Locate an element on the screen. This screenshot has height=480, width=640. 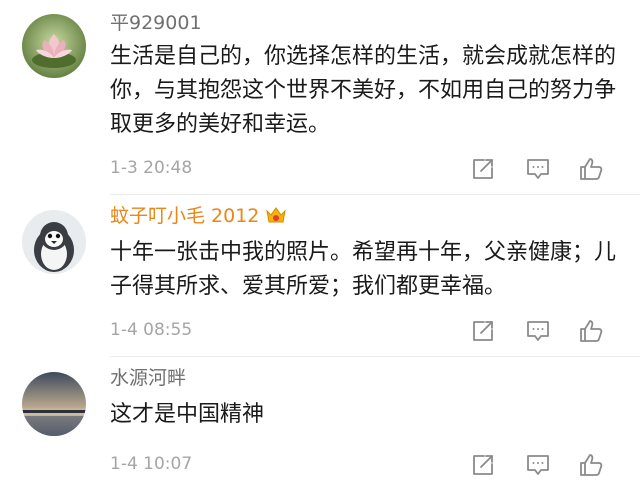
avatar is located at coordinates (54, 404).